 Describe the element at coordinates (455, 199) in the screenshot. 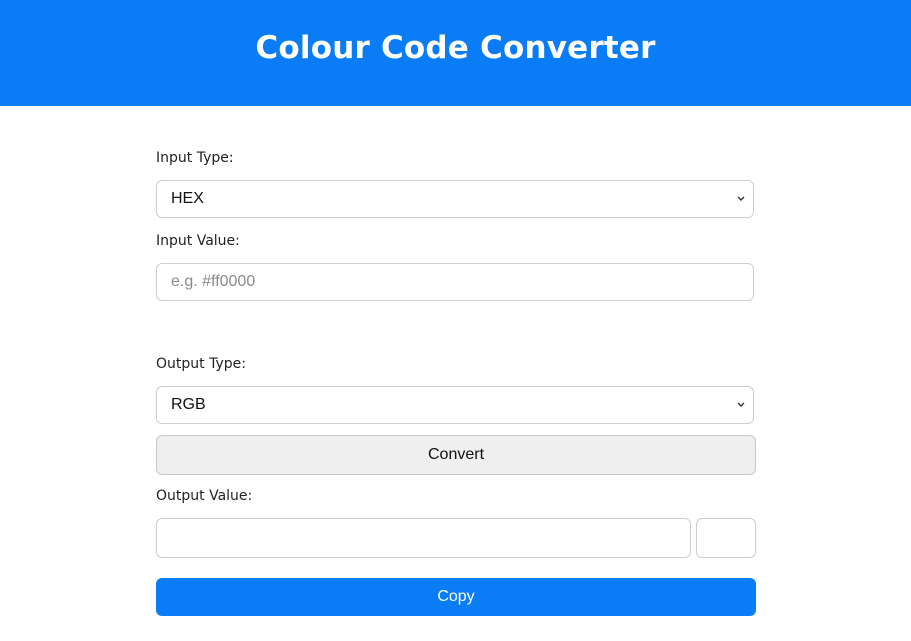

I see `input-type-select: HEX` at that location.